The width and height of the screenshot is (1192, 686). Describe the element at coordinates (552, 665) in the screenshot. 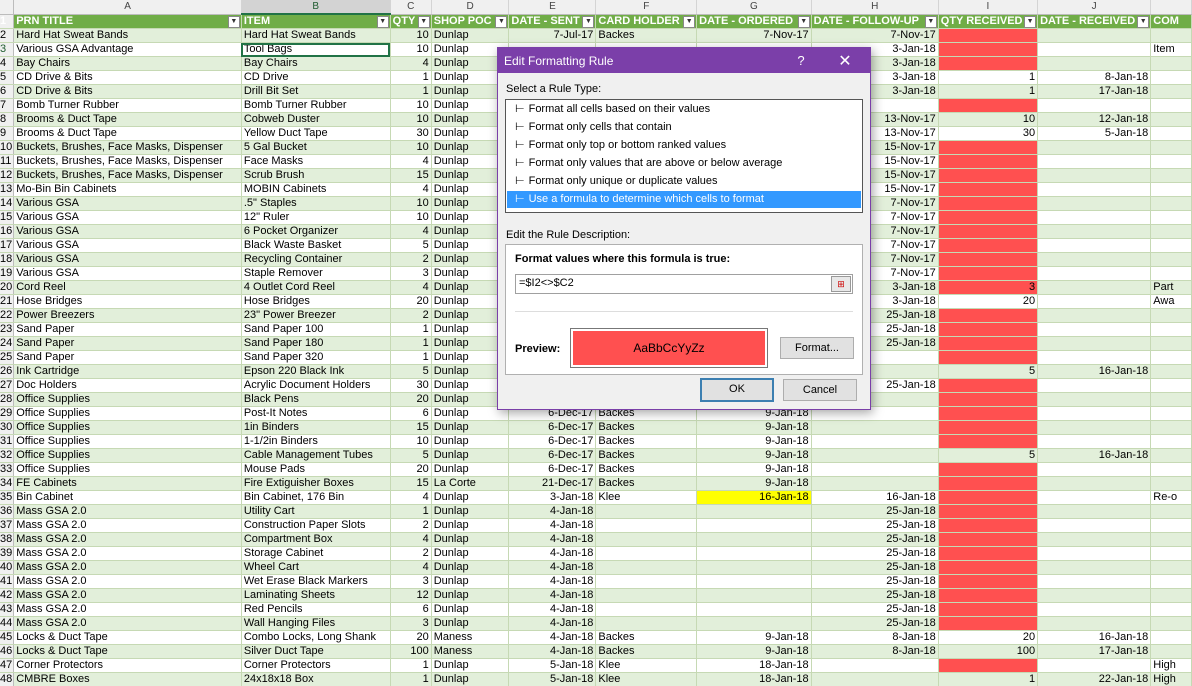

I see `cell: 5-Jan-18` at that location.